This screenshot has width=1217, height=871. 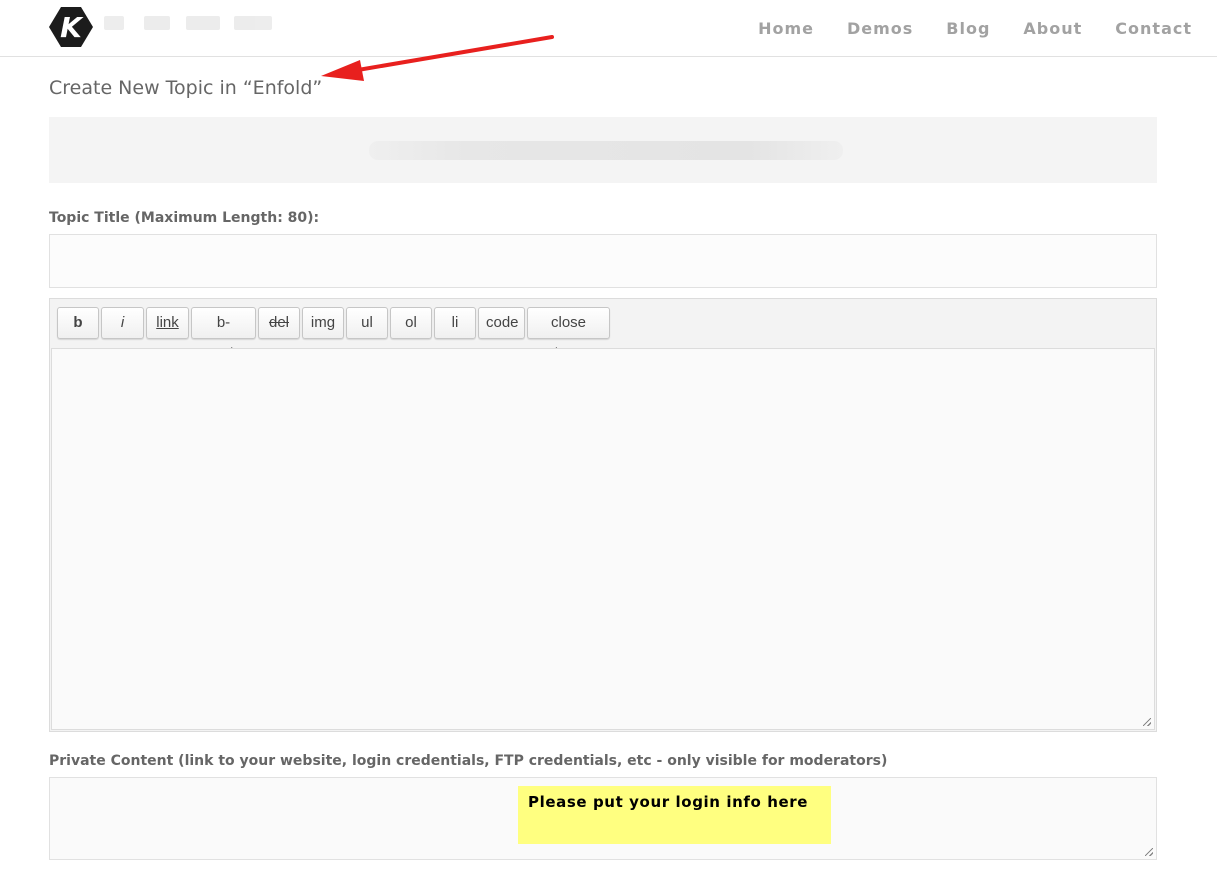 What do you see at coordinates (606, 150) in the screenshot?
I see `blurred-notice-text` at bounding box center [606, 150].